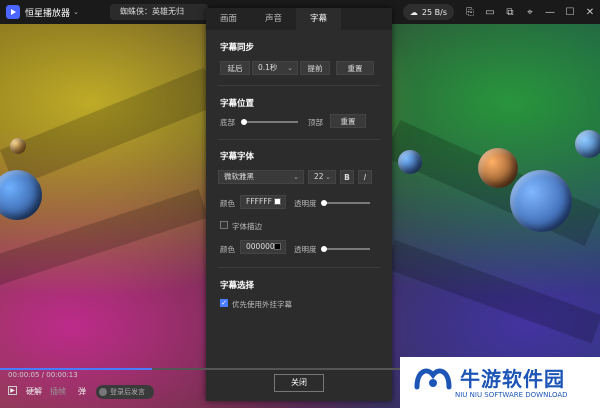  I want to click on tab-audio: 声音, so click(273, 19).